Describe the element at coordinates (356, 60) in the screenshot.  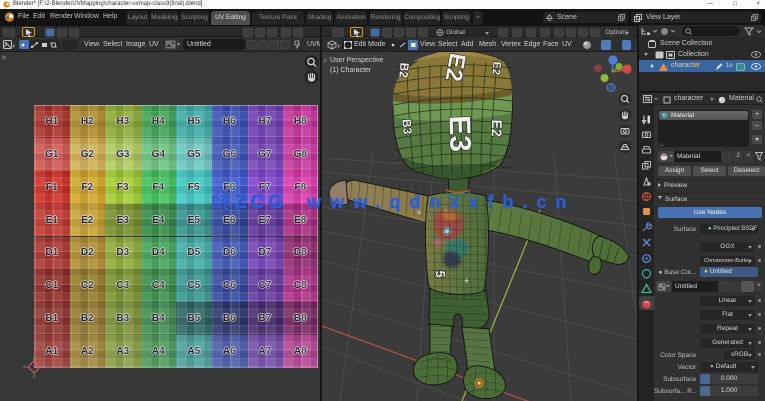
I see `svg-text: User Perspective` at that location.